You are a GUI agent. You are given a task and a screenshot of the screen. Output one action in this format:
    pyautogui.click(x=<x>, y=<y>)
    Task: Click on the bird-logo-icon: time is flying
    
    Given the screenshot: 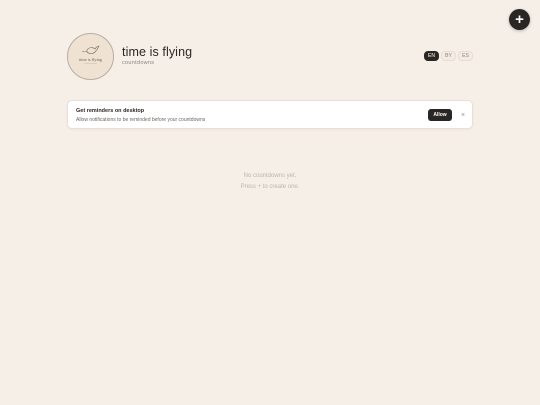 What is the action you would take?
    pyautogui.click(x=91, y=54)
    